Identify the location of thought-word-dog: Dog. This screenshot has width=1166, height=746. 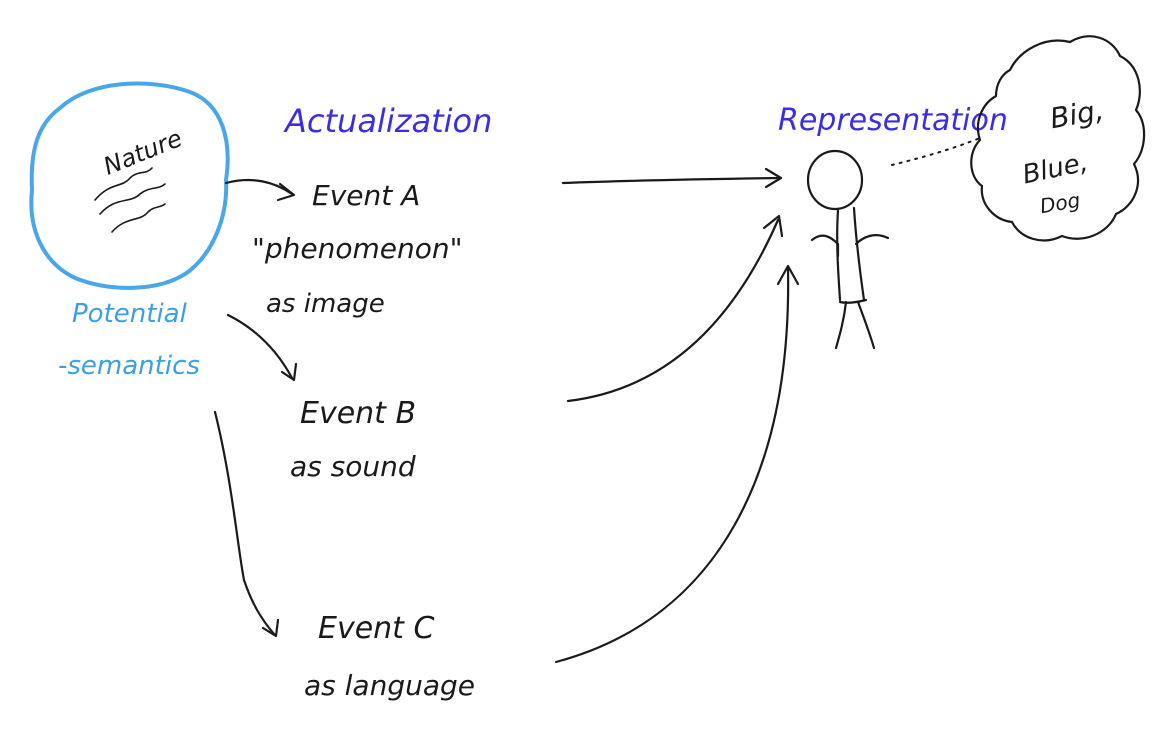
(1060, 203).